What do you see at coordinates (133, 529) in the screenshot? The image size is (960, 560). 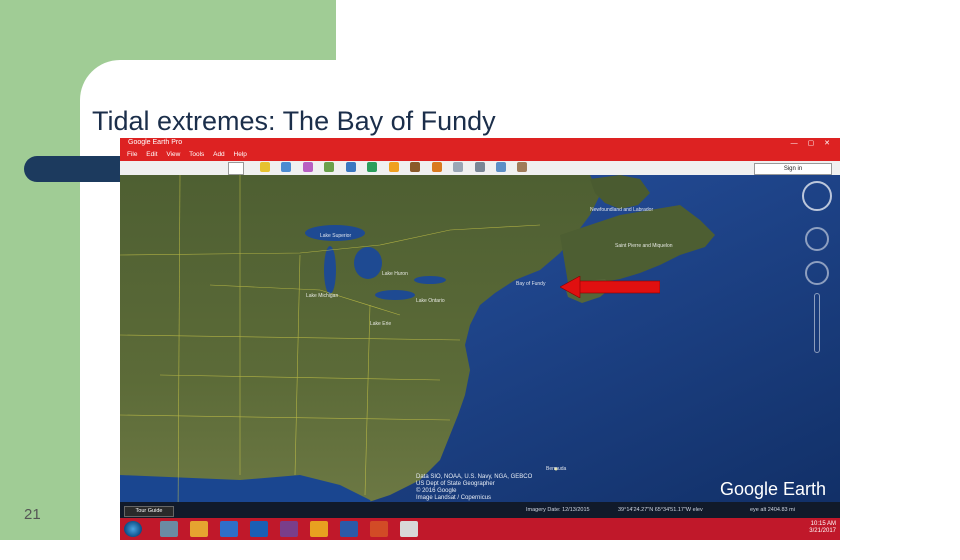 I see `start-button-icon` at bounding box center [133, 529].